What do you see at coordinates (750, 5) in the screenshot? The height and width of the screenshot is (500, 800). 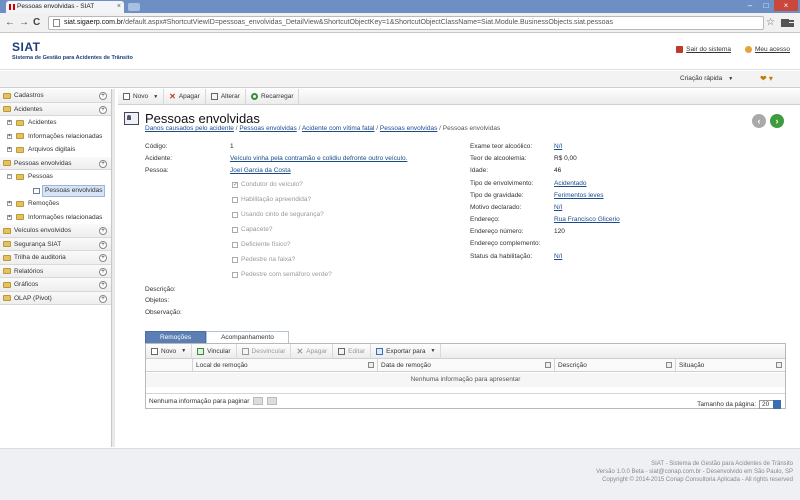 I see `minimize-icon: –` at bounding box center [750, 5].